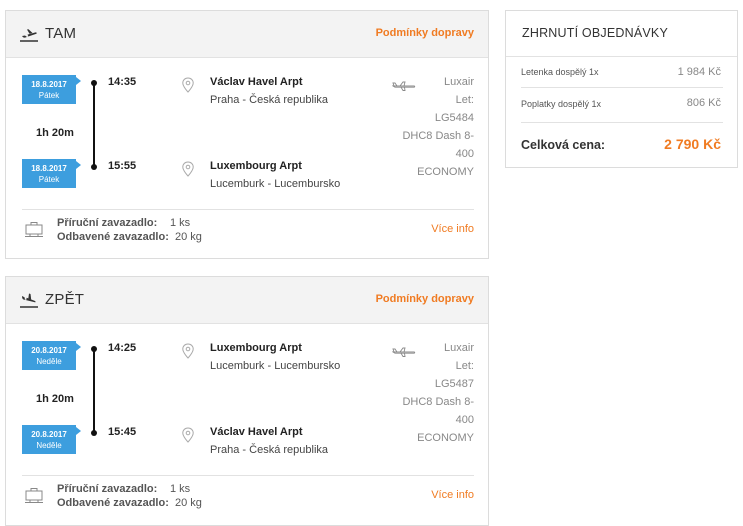 The height and width of the screenshot is (526, 743). I want to click on flight-number: LG5484, so click(454, 118).